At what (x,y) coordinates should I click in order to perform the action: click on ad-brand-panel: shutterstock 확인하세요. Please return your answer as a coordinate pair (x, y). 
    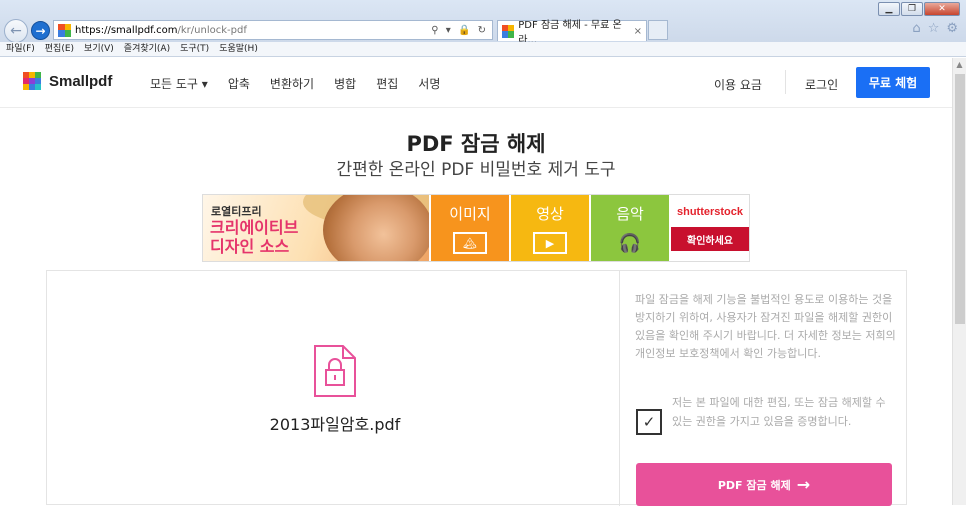
    Looking at the image, I should click on (709, 228).